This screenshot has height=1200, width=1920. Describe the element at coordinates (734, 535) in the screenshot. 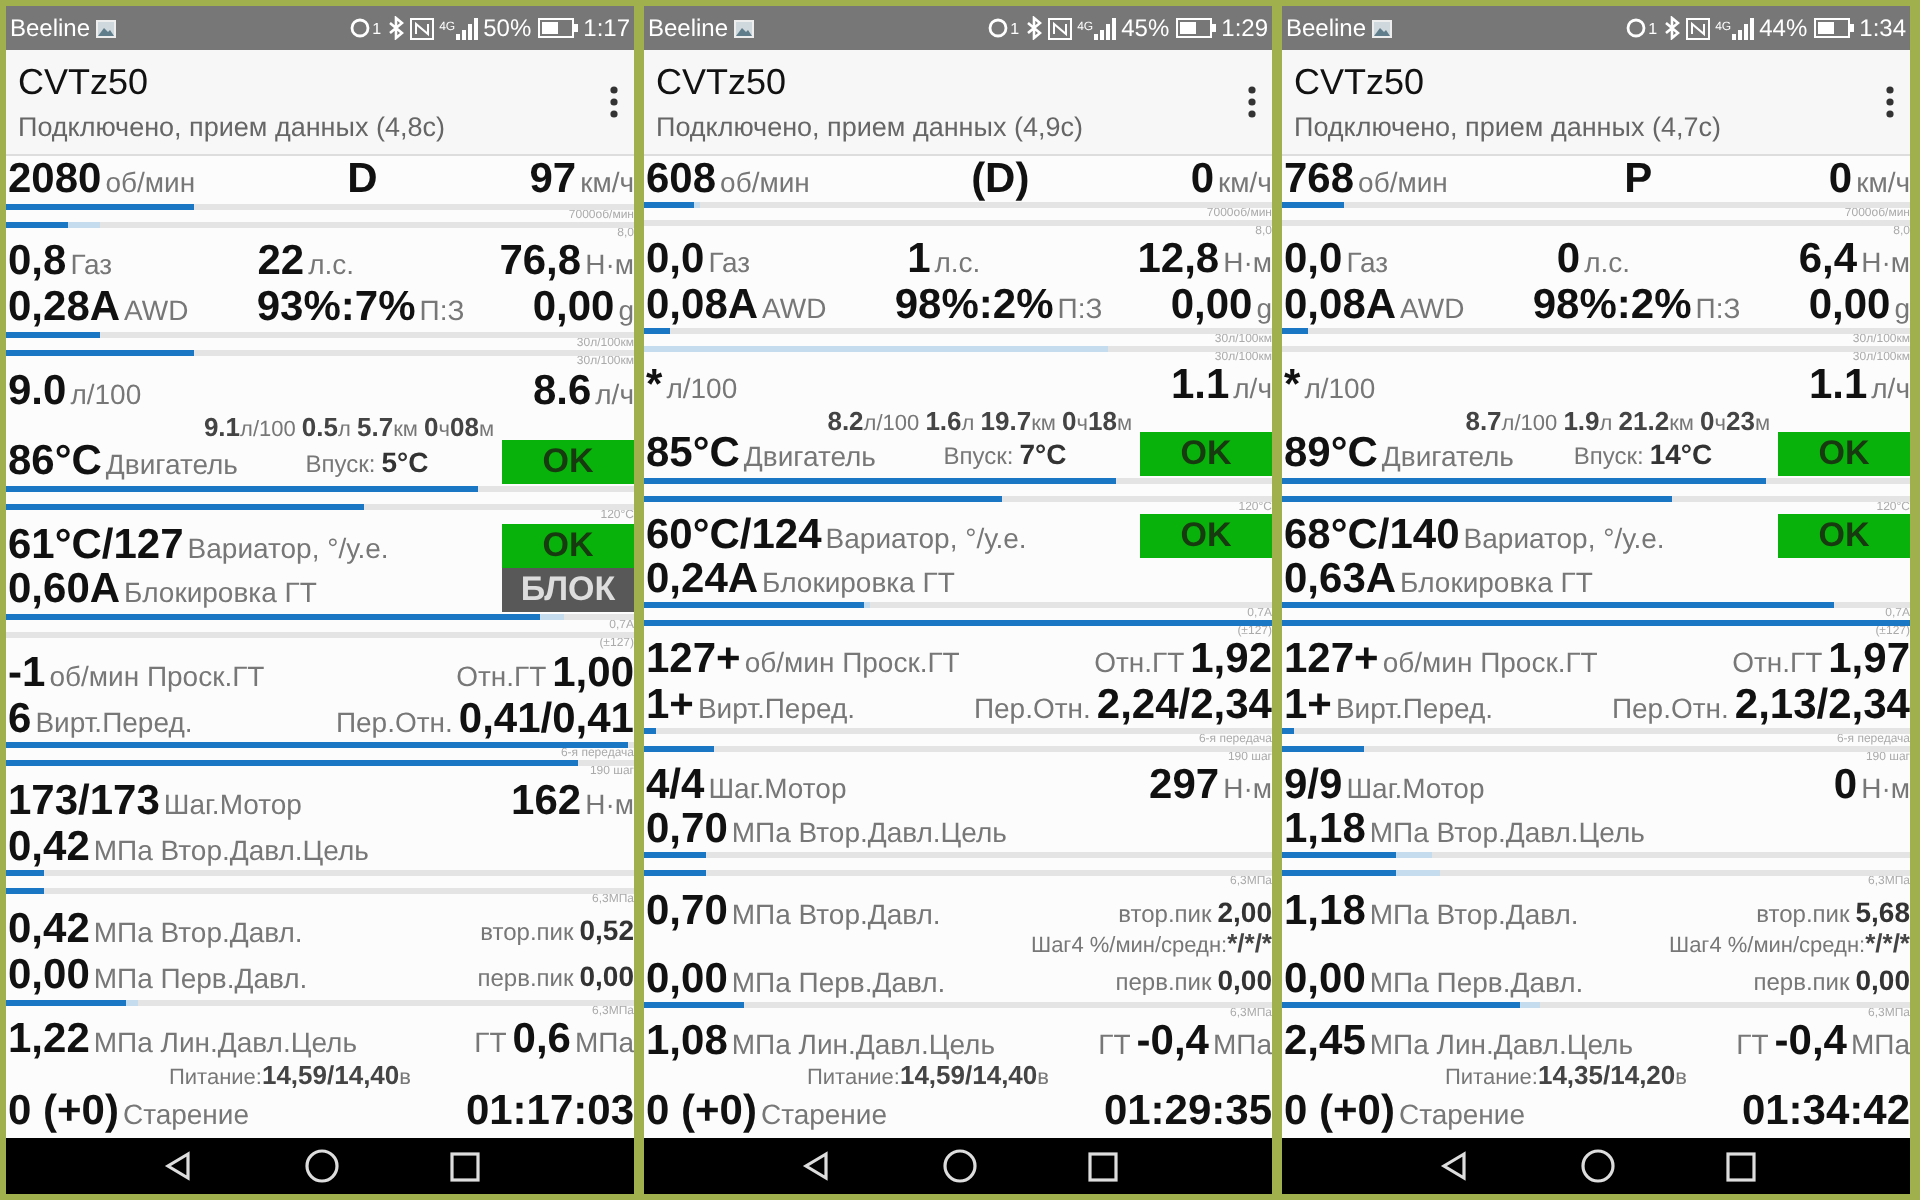

I see `reading-value: 60°C/124` at that location.